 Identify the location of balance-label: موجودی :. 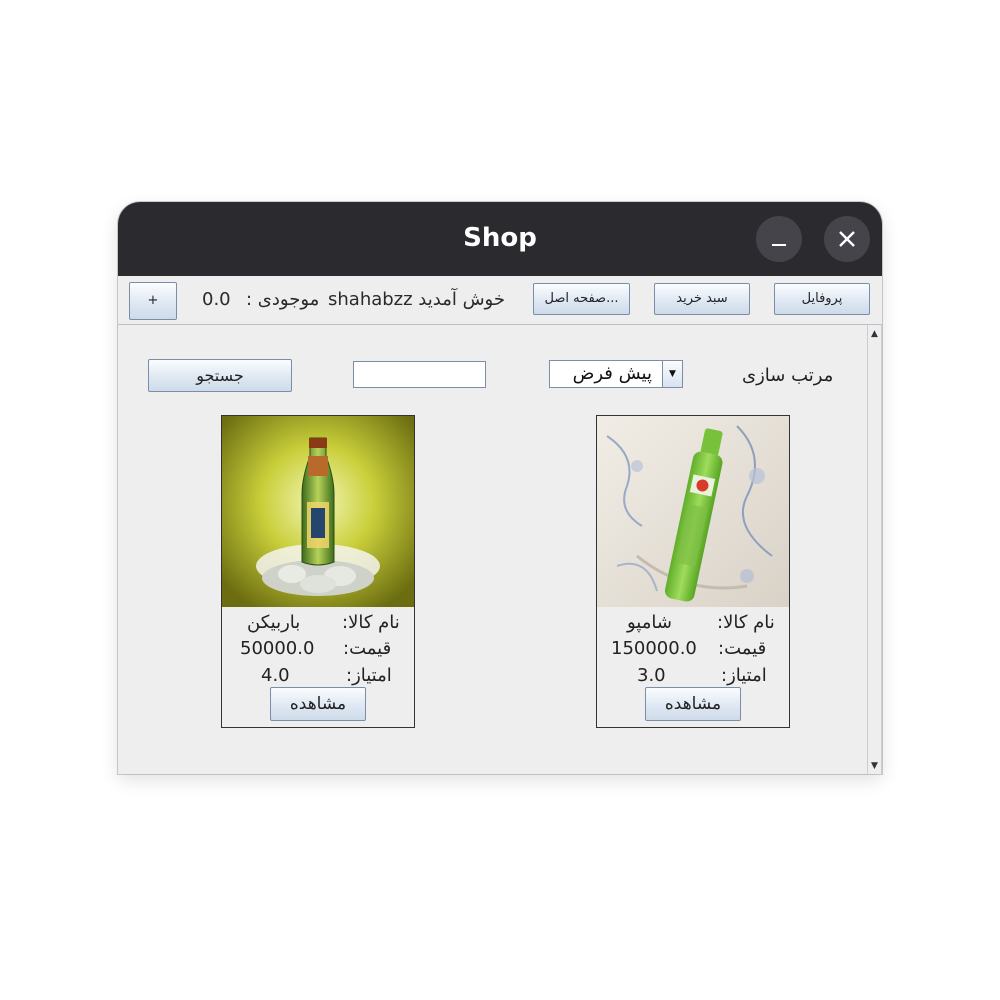
(283, 299).